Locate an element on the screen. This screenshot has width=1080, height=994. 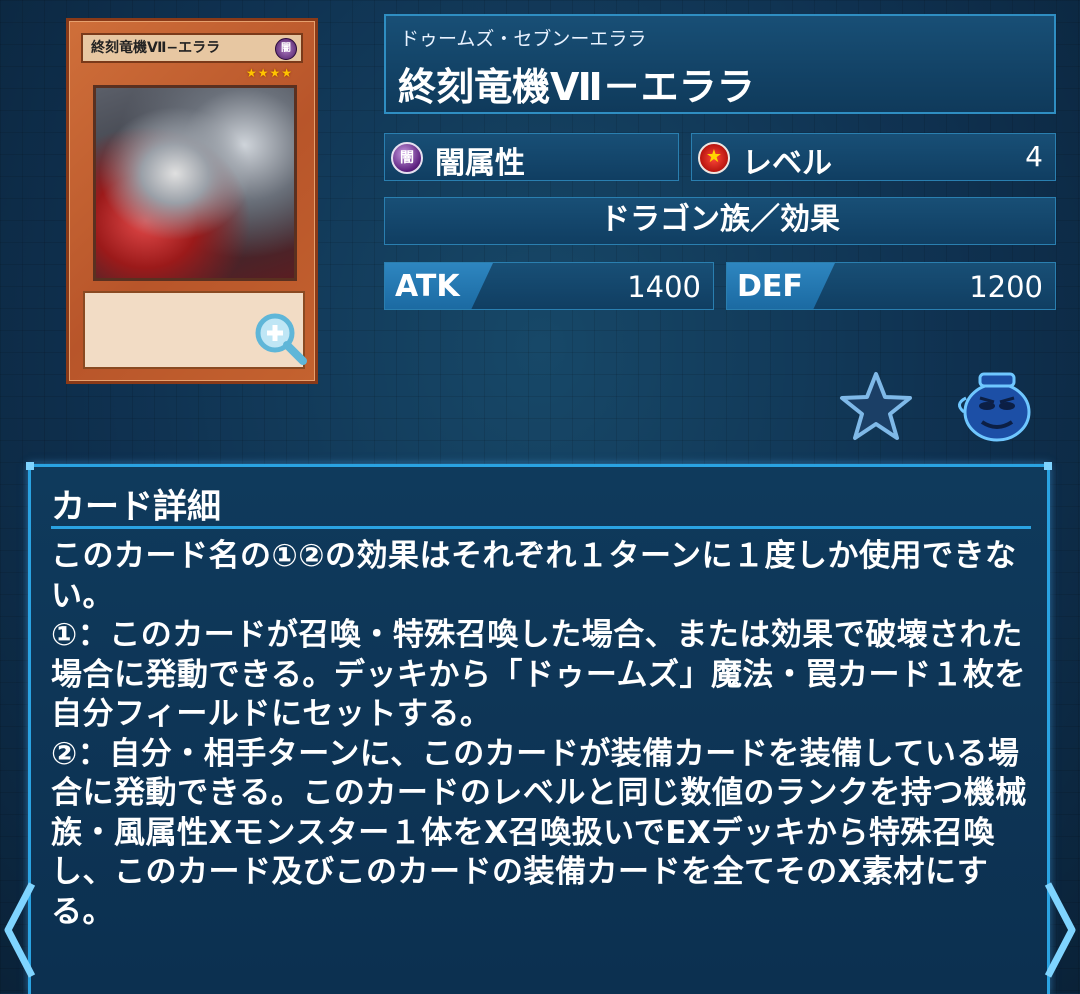
card-image-title: 終刻竜機Ⅶ−エララ is located at coordinates (156, 48).